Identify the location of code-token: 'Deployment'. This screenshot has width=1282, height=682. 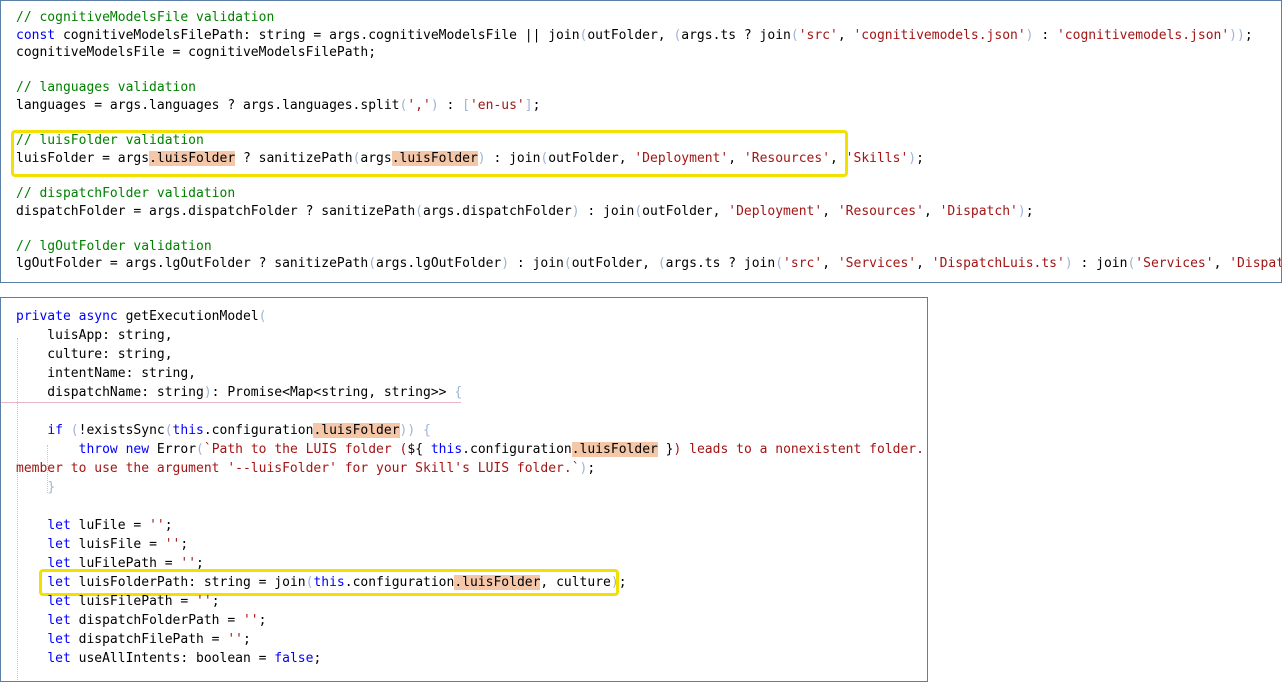
(775, 211).